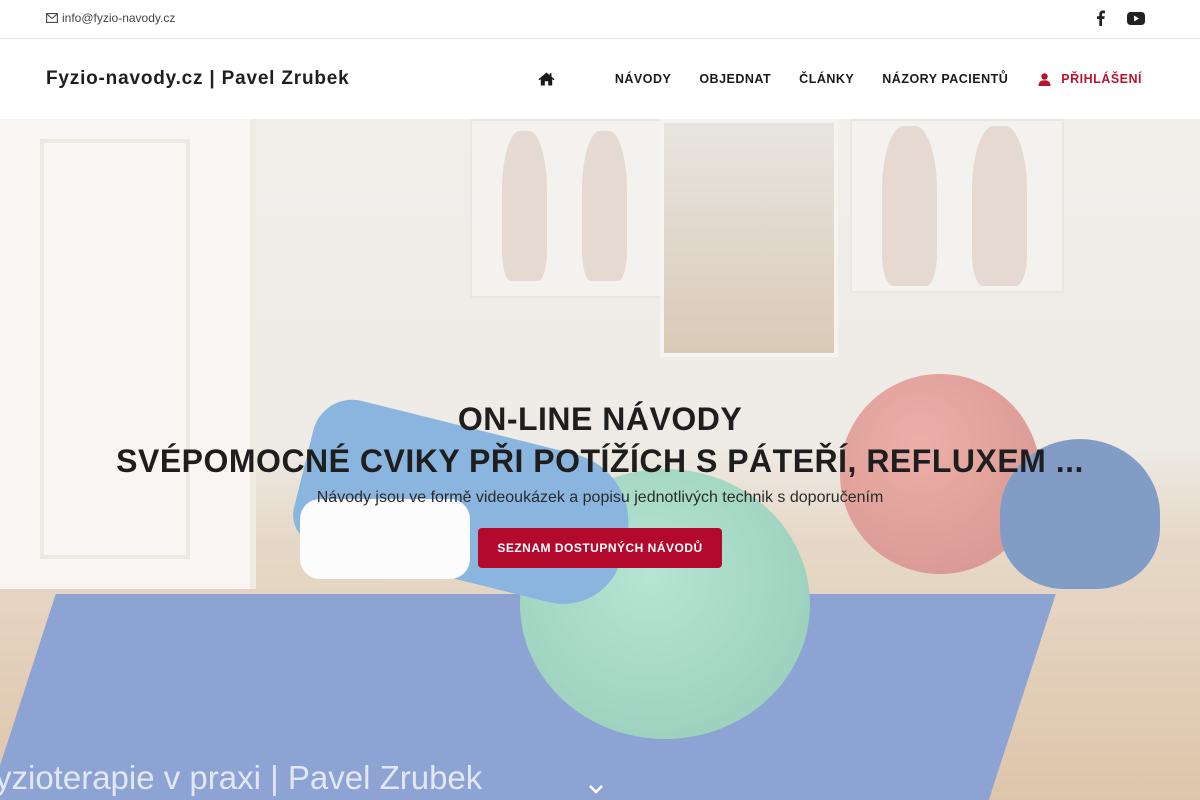 This screenshot has height=800, width=1200. What do you see at coordinates (945, 79) in the screenshot?
I see `nav-item-nazory-pacientu: NÁZORY PACIENTŮ` at bounding box center [945, 79].